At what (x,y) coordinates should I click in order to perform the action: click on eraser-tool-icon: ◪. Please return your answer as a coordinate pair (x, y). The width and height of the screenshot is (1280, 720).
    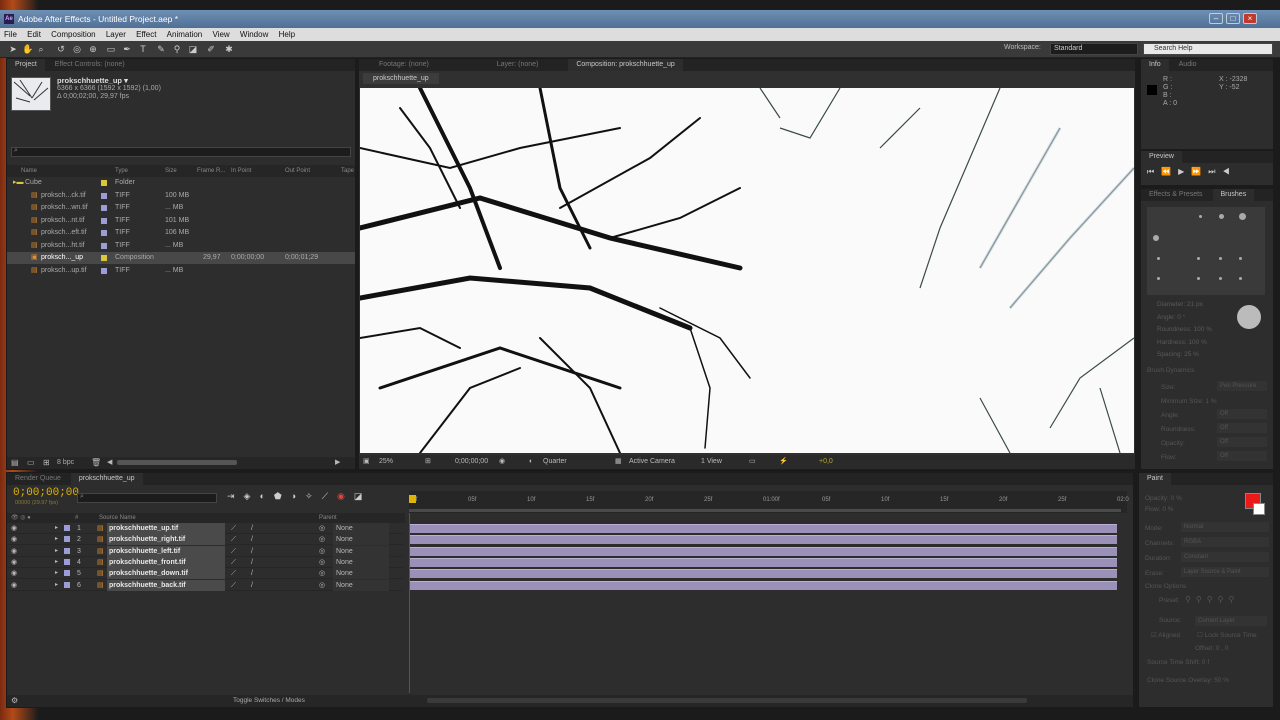
    Looking at the image, I should click on (193, 49).